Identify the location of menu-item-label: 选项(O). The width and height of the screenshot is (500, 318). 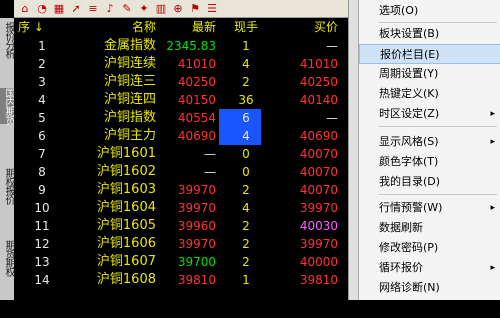
(399, 10).